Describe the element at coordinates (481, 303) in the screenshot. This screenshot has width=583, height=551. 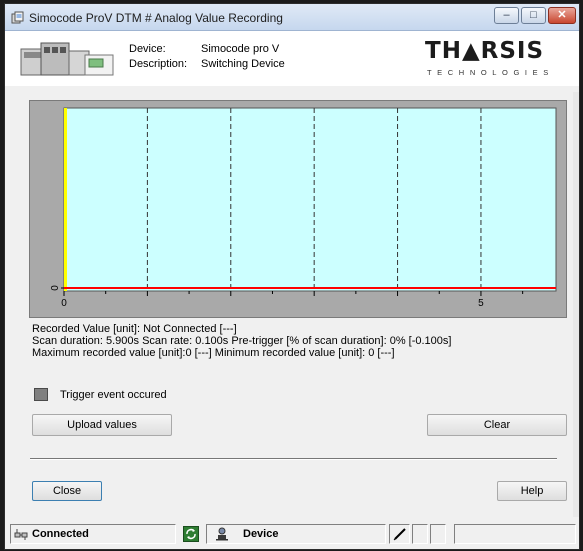
I see `x-tick-label: 5` at that location.